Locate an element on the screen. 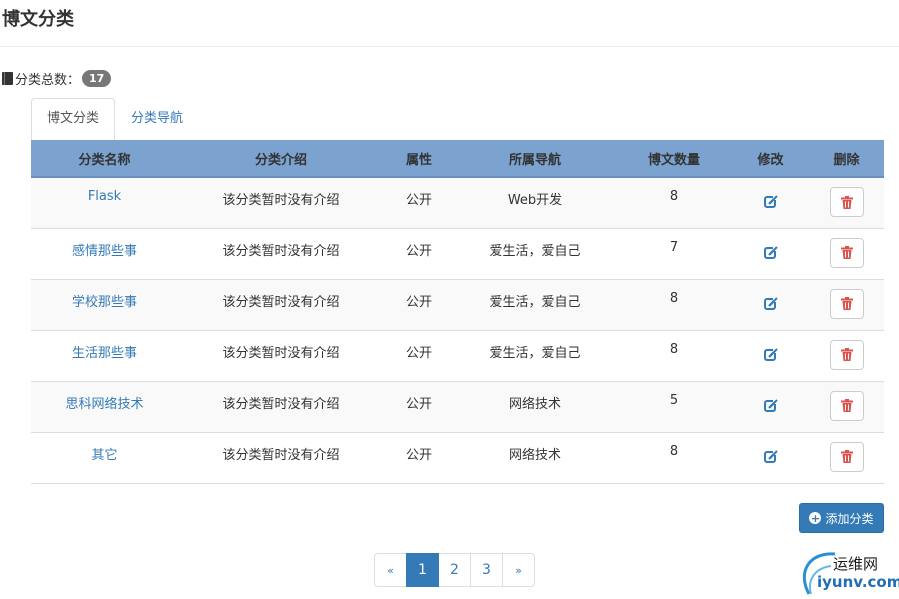 The height and width of the screenshot is (599, 899). table-header-row: 分类名称 分类介绍 属性 所属导航 博文数量 修改 删除 is located at coordinates (457, 159).